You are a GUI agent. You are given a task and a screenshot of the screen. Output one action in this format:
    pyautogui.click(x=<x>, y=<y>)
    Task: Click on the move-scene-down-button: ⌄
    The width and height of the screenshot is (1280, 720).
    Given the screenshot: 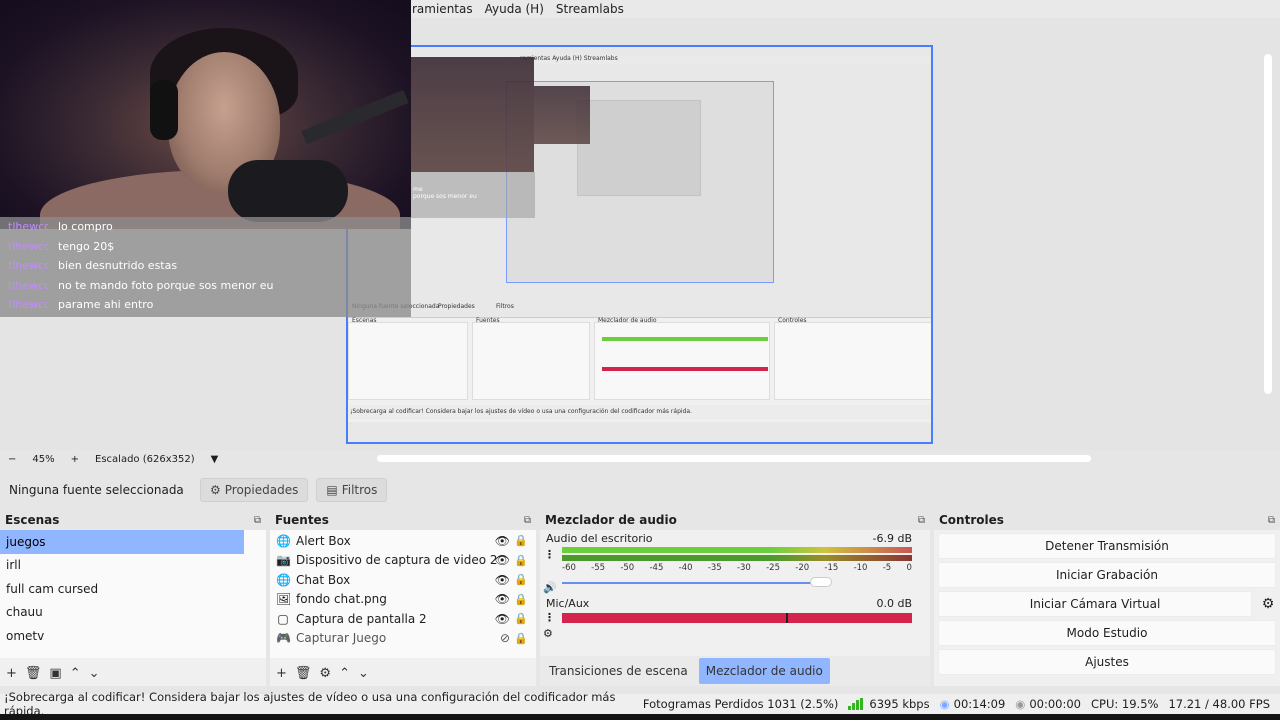 What is the action you would take?
    pyautogui.click(x=94, y=673)
    